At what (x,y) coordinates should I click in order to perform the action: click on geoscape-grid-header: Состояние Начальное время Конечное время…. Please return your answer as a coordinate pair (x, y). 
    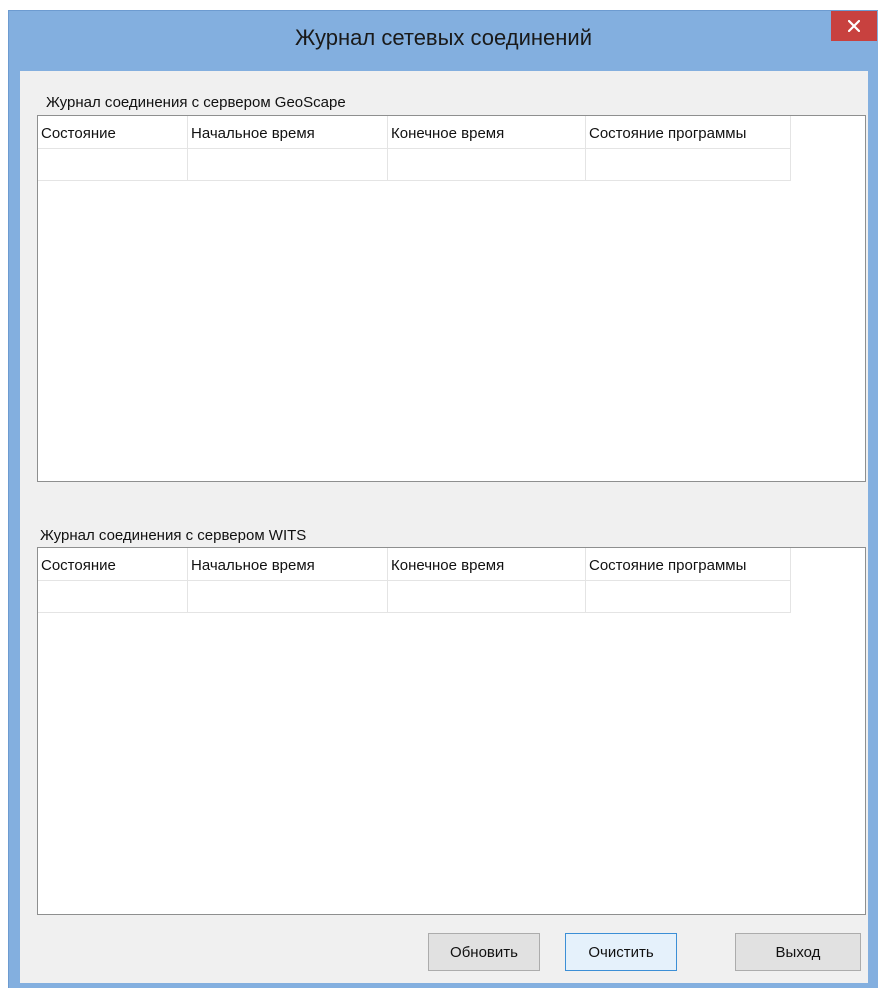
    Looking at the image, I should click on (414, 132).